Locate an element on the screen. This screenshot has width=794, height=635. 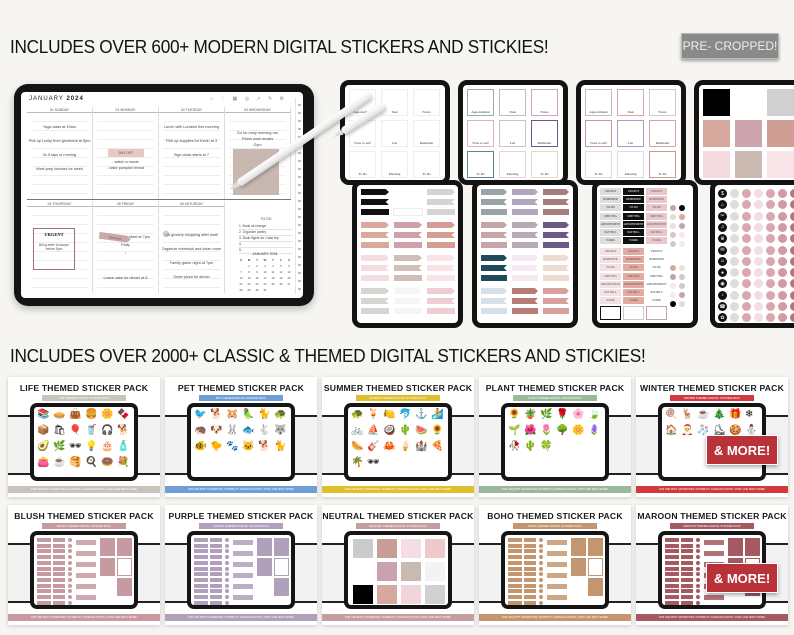
calendar-date: 11 is located at coordinates (273, 272).